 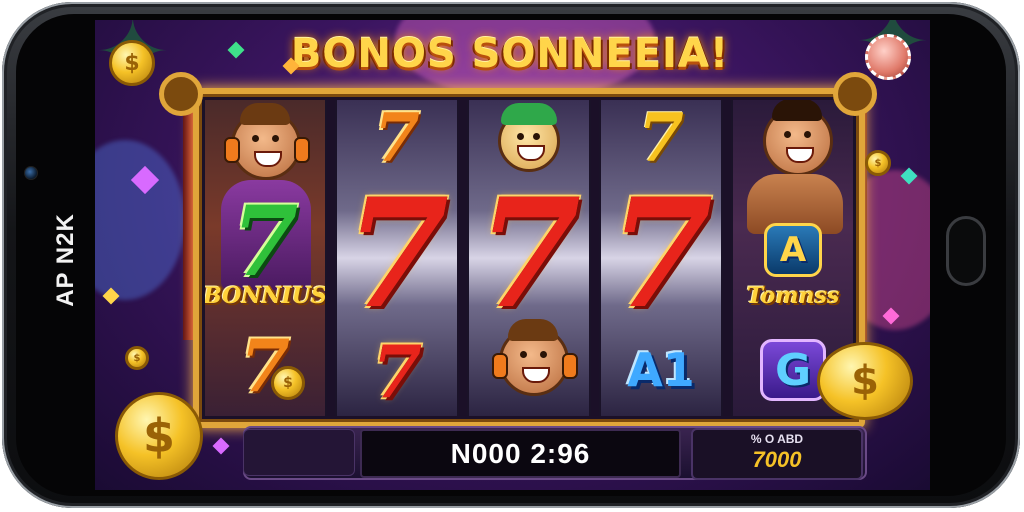 I want to click on bg-glow, so click(x=140, y=220).